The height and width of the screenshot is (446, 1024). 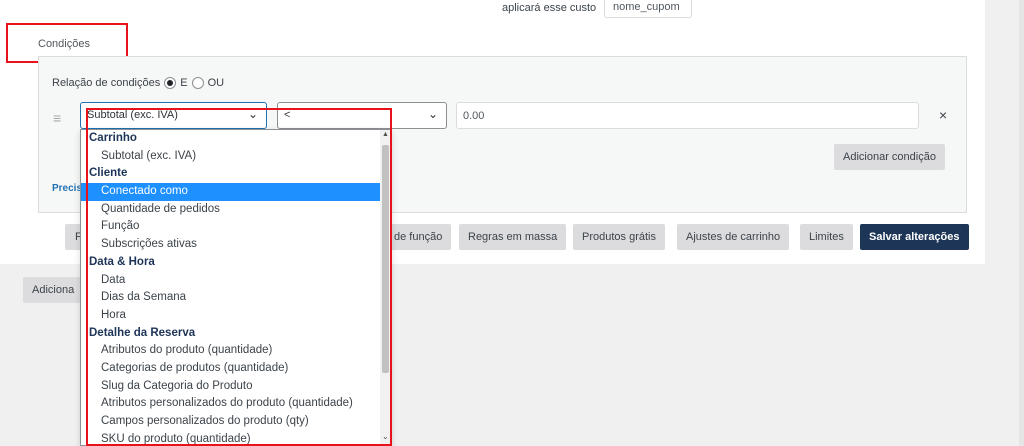 What do you see at coordinates (889, 157) in the screenshot?
I see `add-condition-button: Adicionar condição` at bounding box center [889, 157].